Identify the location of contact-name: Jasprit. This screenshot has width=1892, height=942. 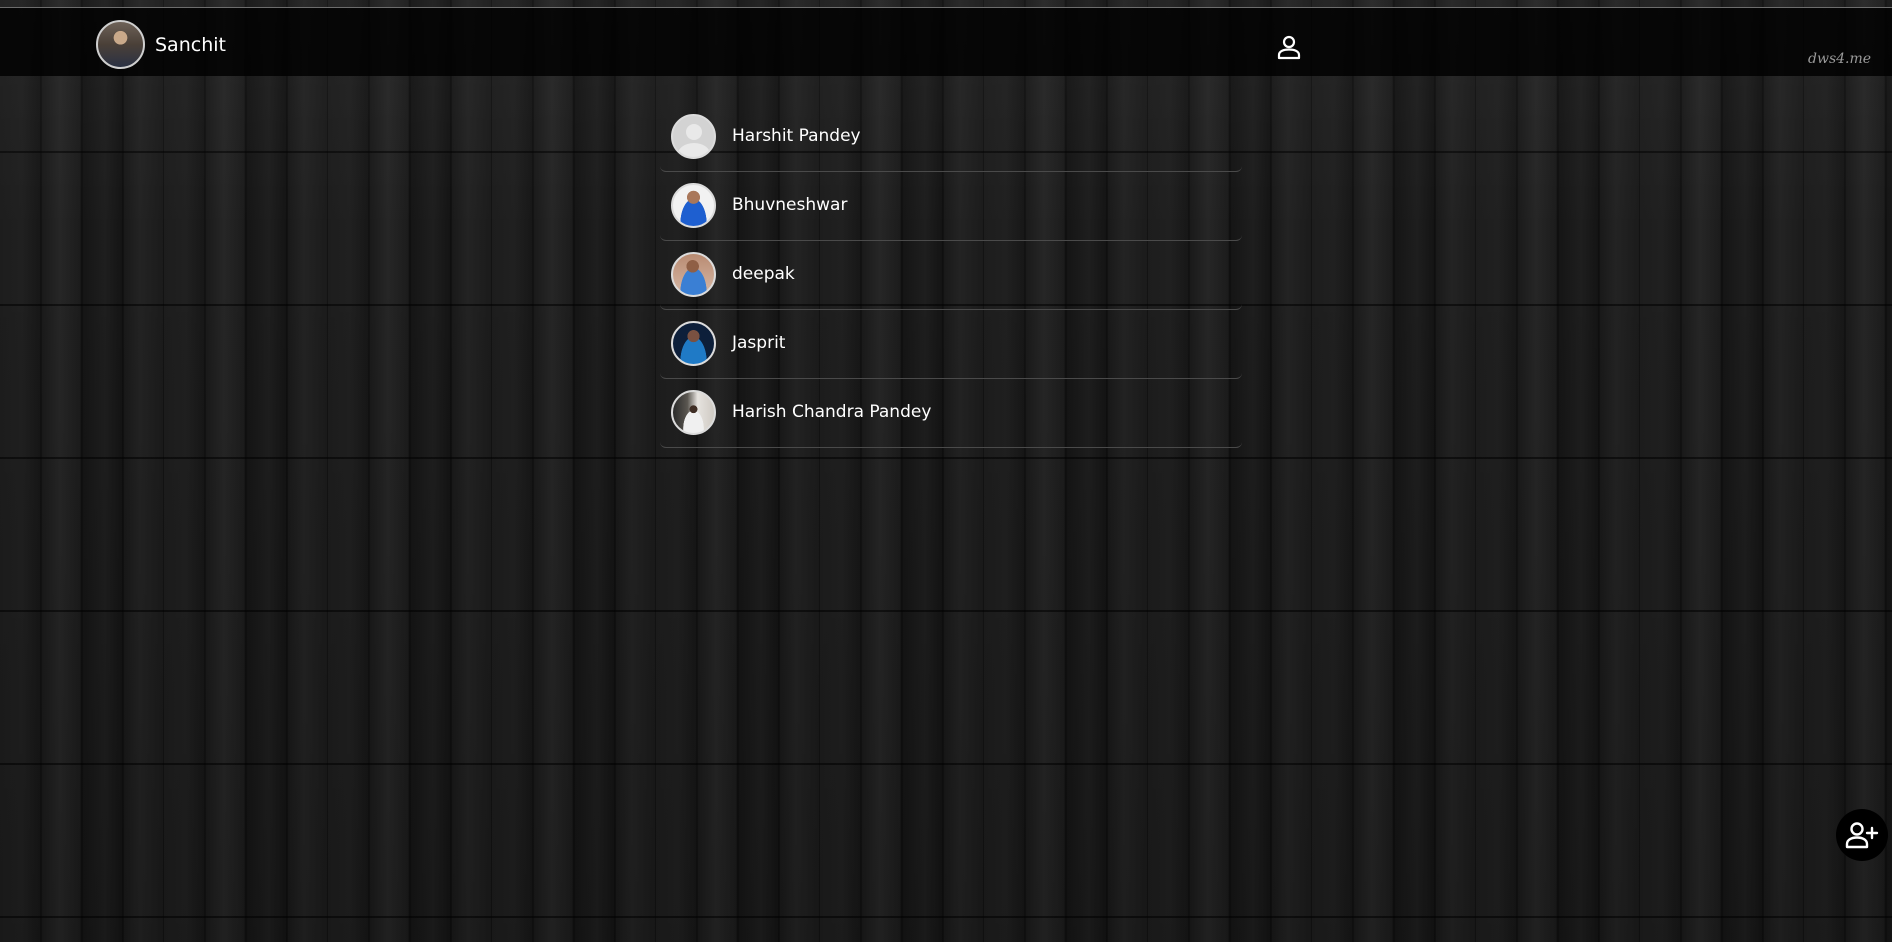
(759, 343).